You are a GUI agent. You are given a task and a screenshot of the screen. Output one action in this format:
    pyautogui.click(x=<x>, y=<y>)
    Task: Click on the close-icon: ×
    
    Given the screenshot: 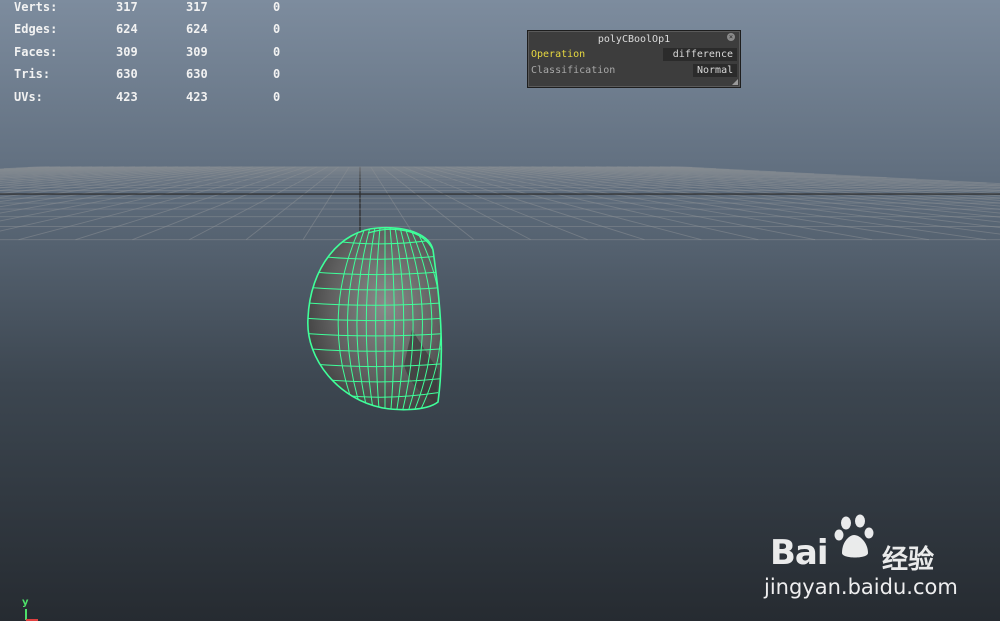 What is the action you would take?
    pyautogui.click(x=731, y=37)
    